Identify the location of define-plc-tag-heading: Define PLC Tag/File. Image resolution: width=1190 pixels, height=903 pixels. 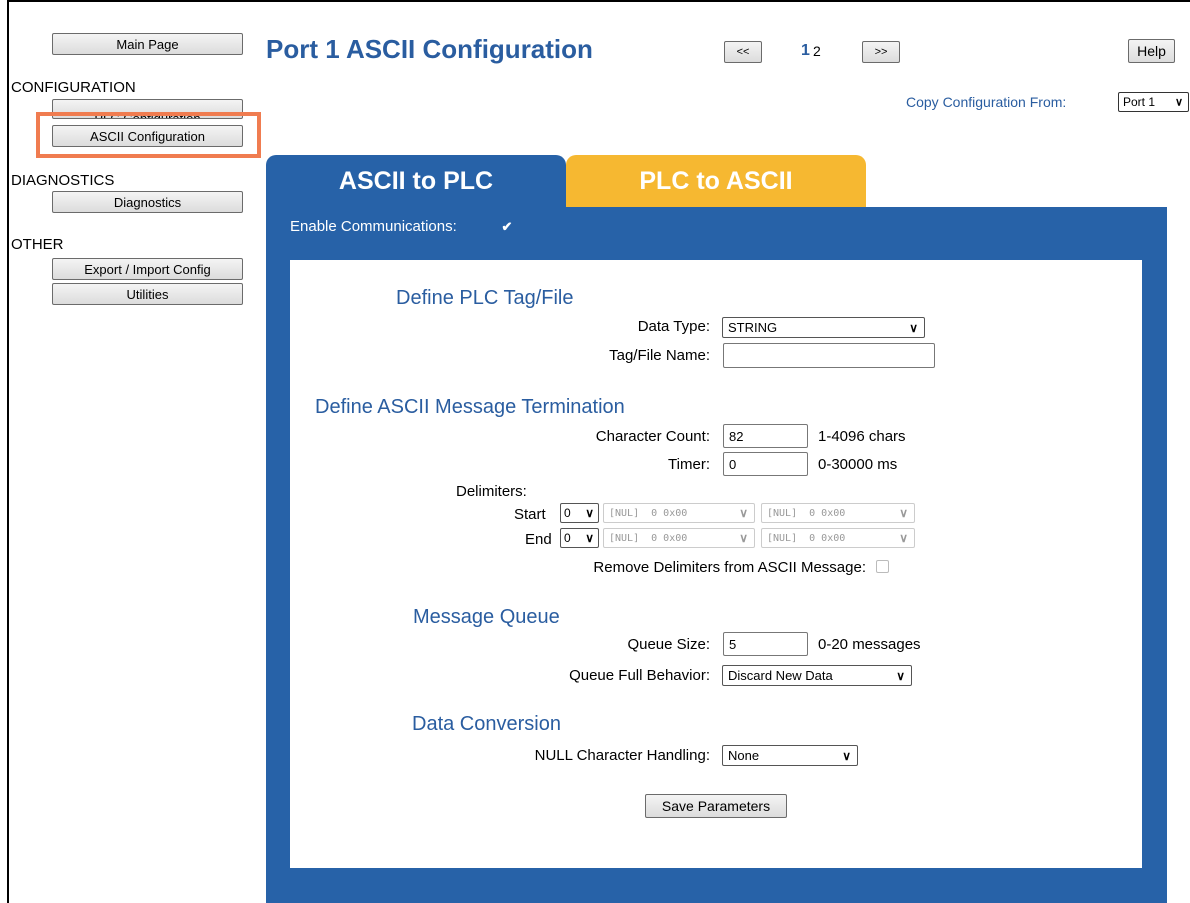
(485, 298).